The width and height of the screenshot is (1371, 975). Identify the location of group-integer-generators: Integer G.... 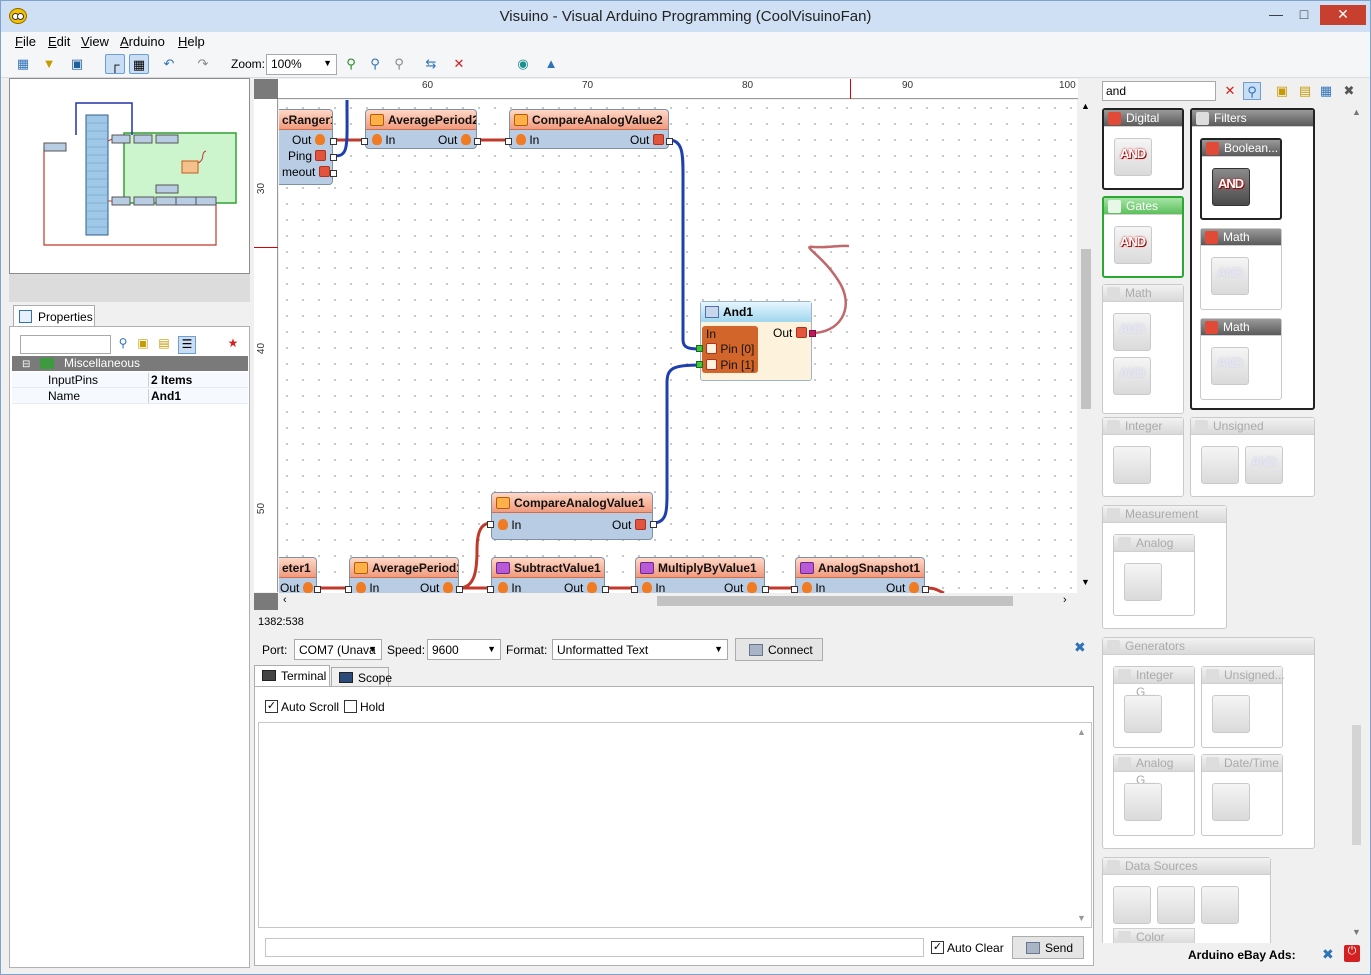
(1154, 707).